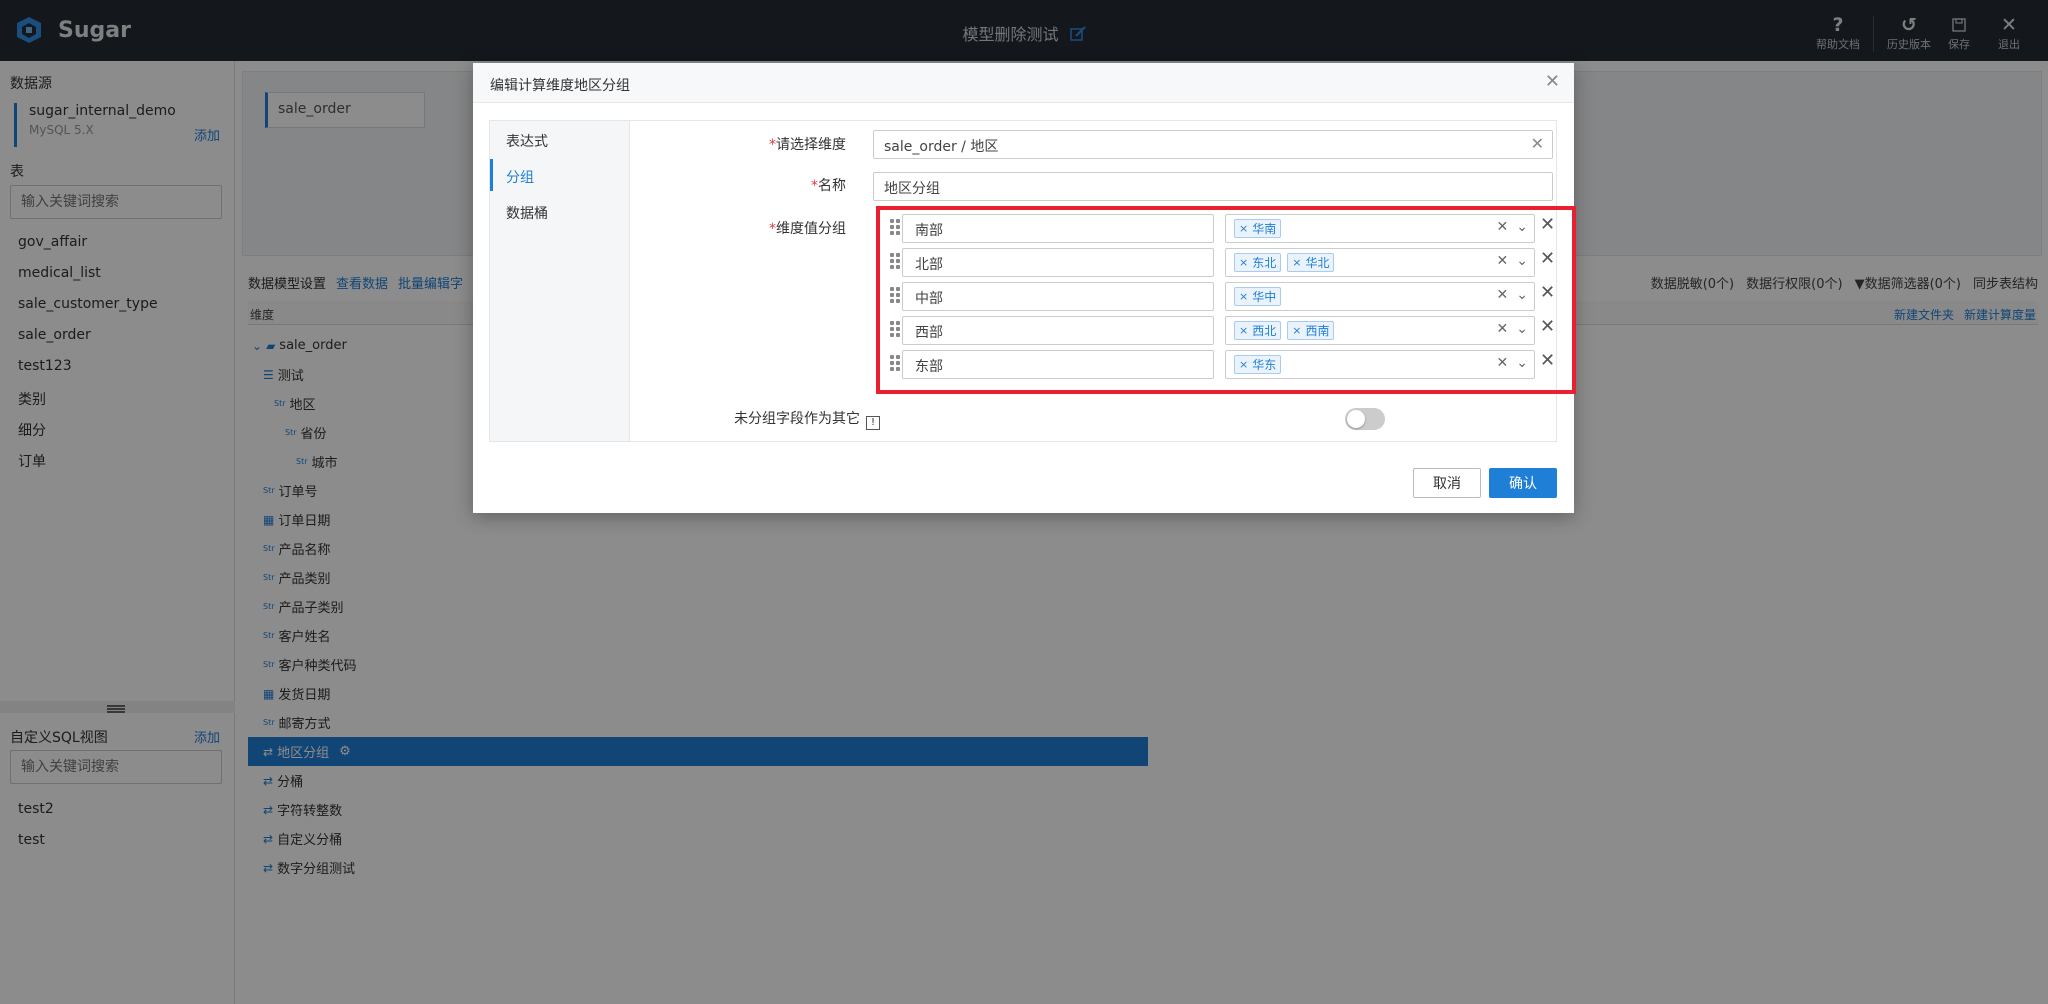 This screenshot has width=2048, height=1004. Describe the element at coordinates (1264, 365) in the screenshot. I see `value-tag-label: 华东` at that location.